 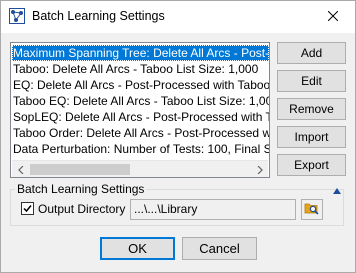 I want to click on browse-folder-button, so click(x=312, y=209).